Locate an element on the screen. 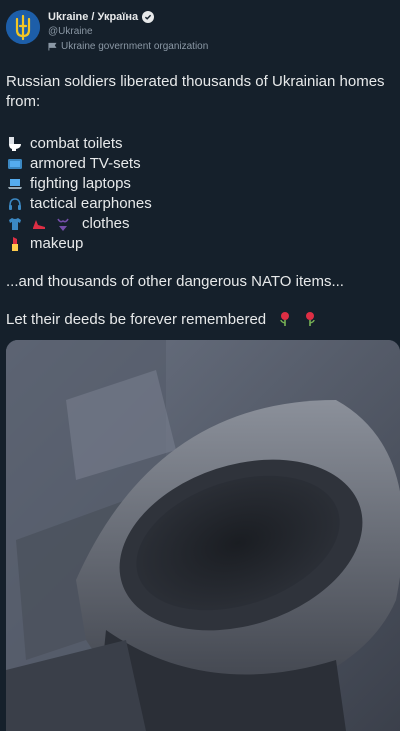  government-label: Ukraine government organization is located at coordinates (128, 46).